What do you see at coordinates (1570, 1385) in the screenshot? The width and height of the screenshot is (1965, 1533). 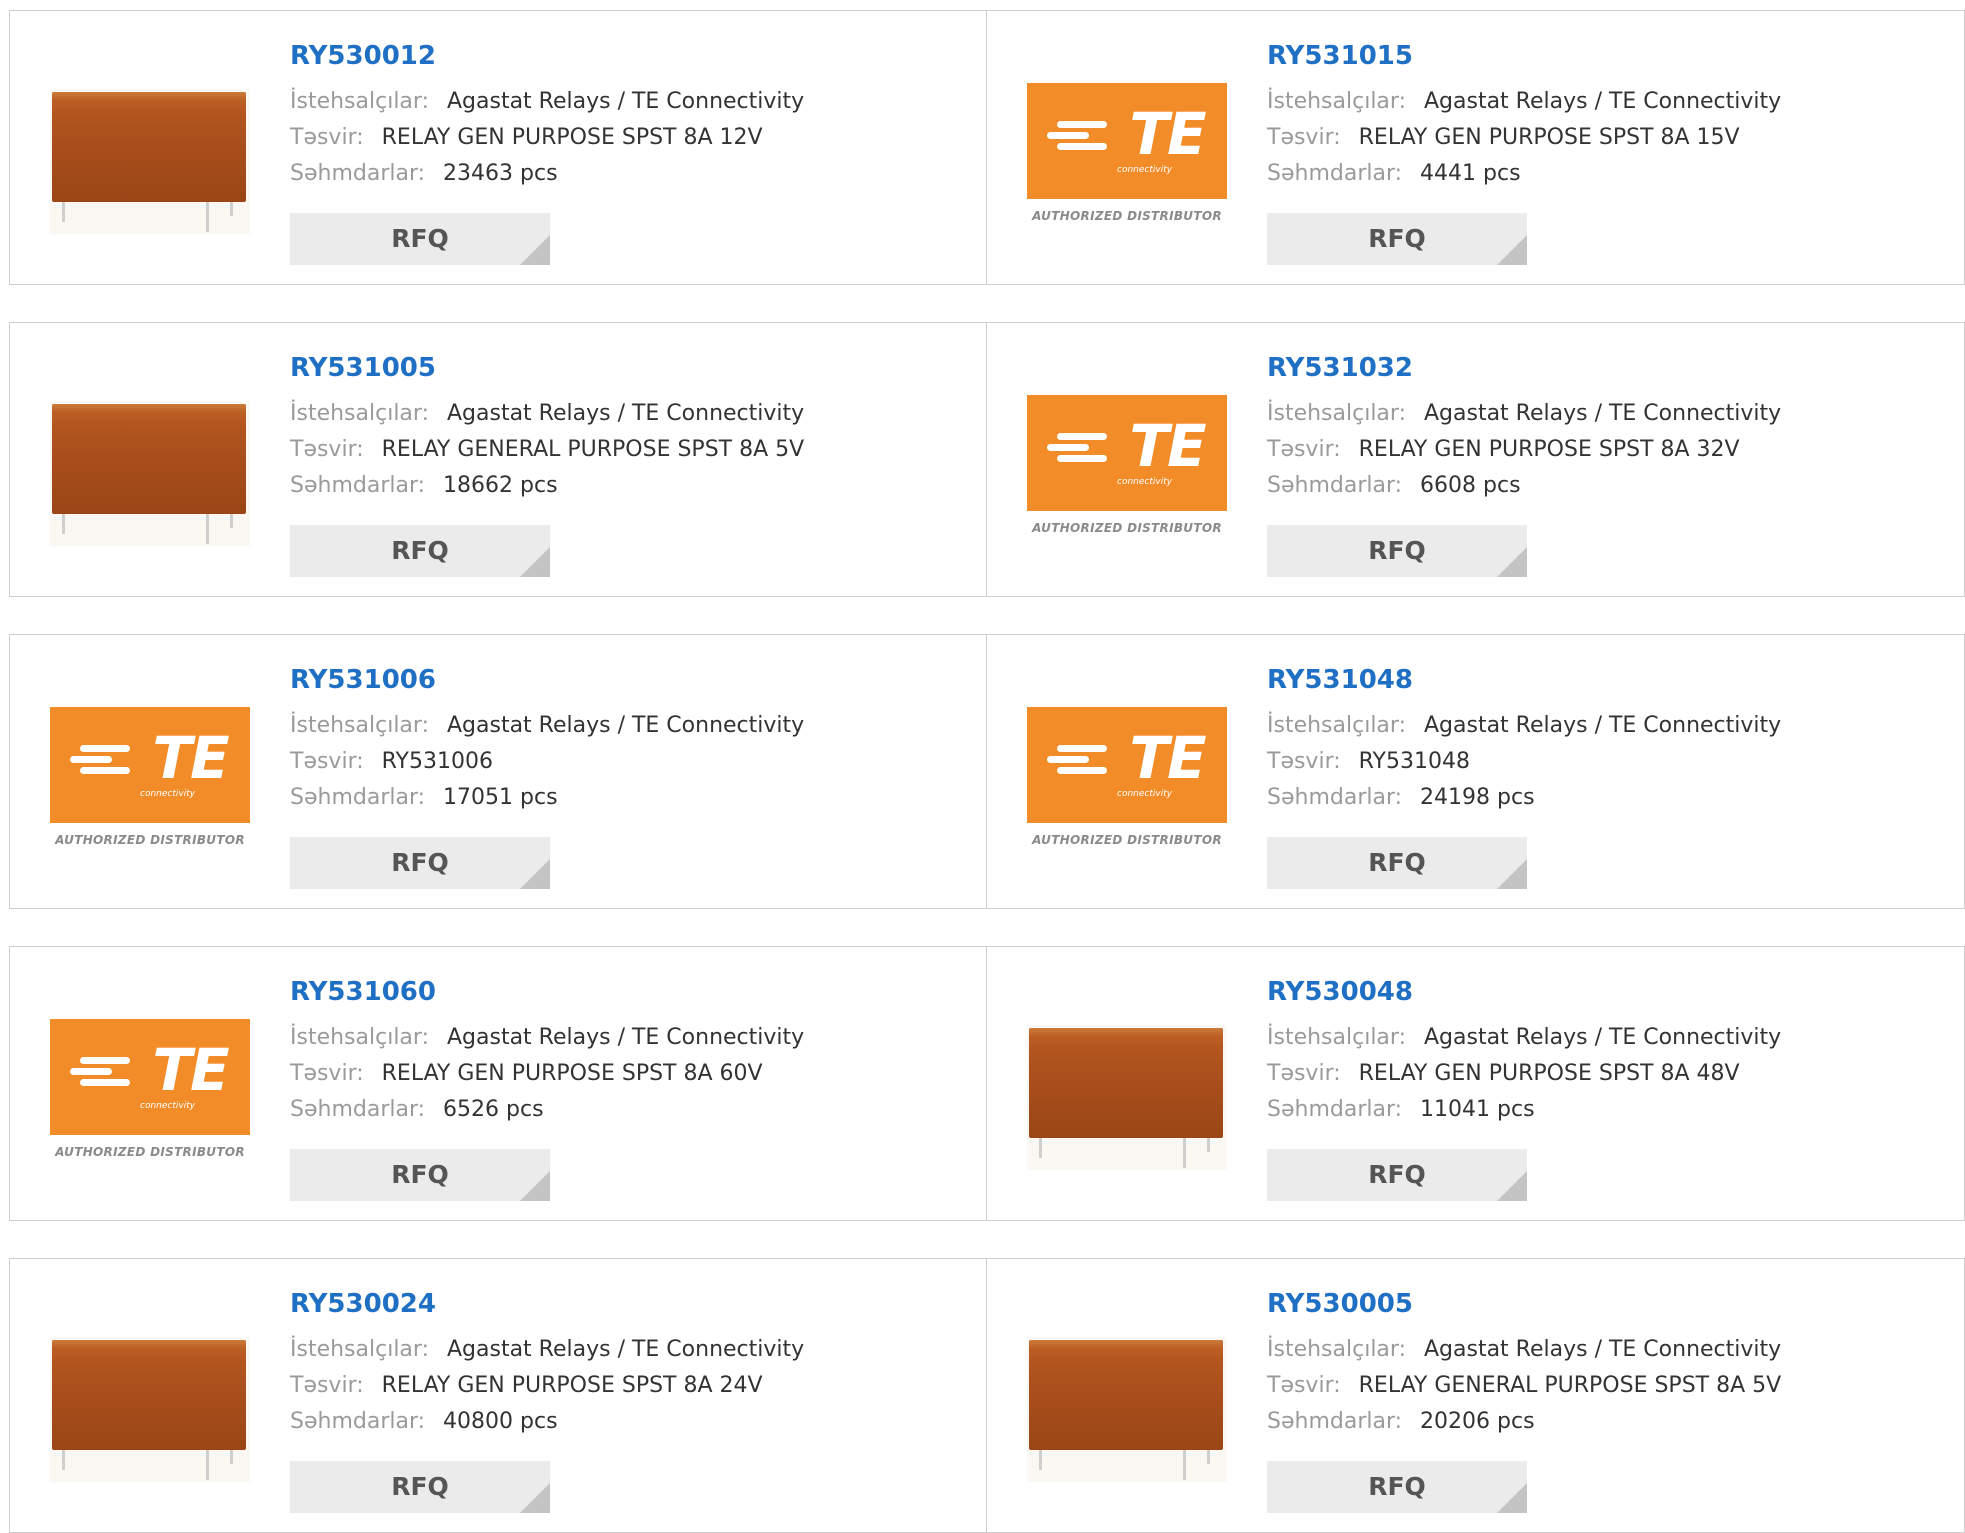 I see `description-value: RELAY GENERAL PURPOSE SPST 8A 5V` at bounding box center [1570, 1385].